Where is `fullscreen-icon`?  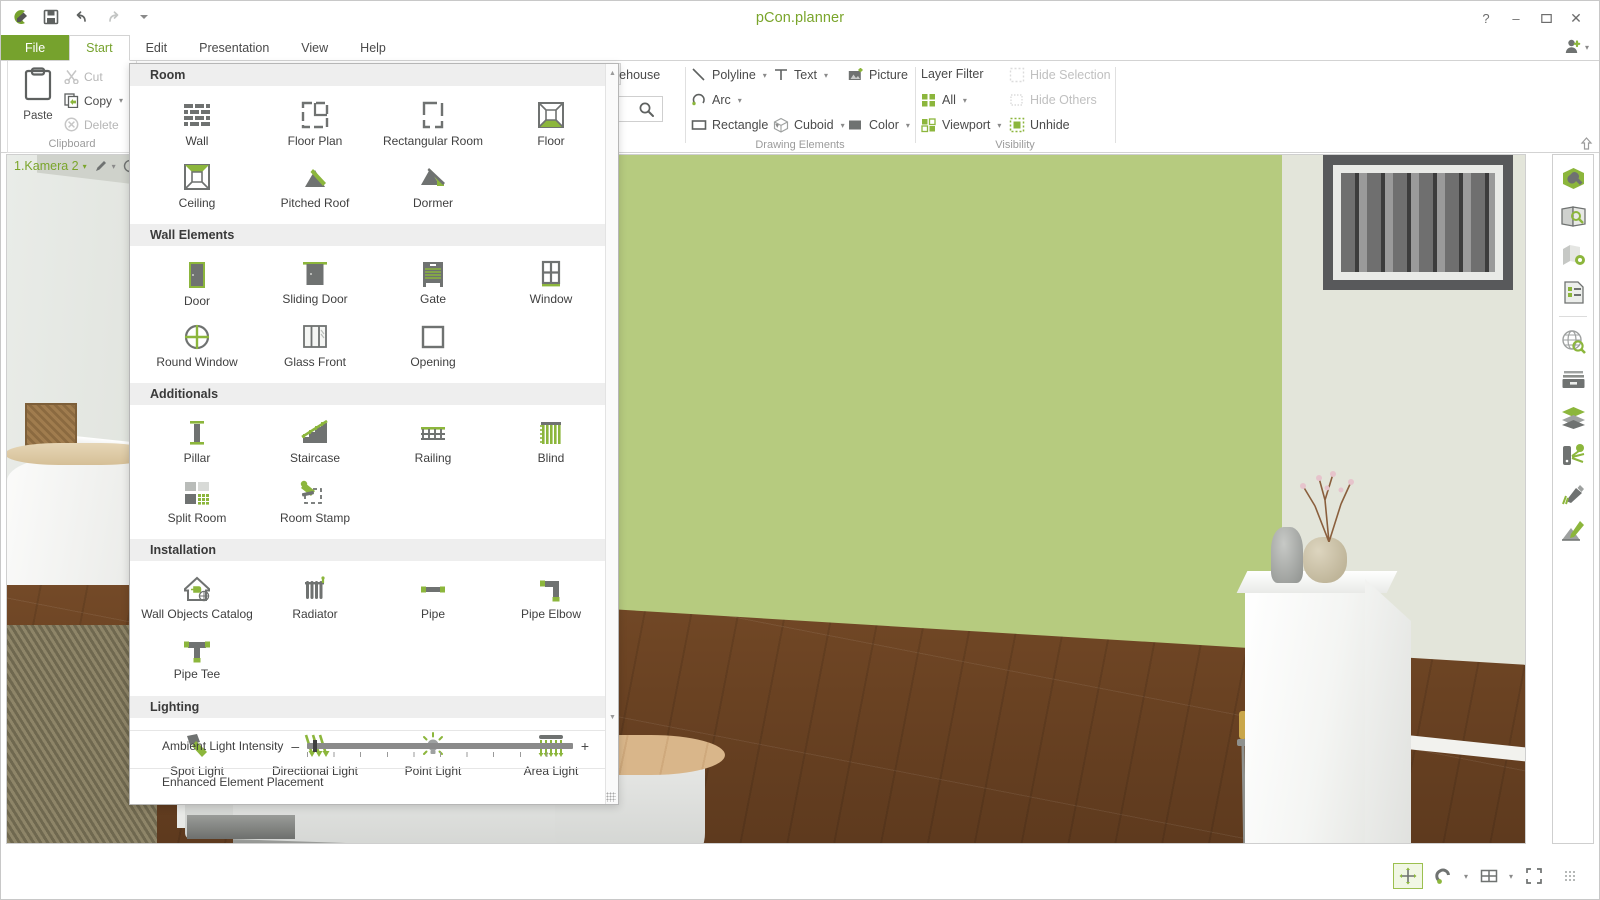
fullscreen-icon is located at coordinates (1534, 876).